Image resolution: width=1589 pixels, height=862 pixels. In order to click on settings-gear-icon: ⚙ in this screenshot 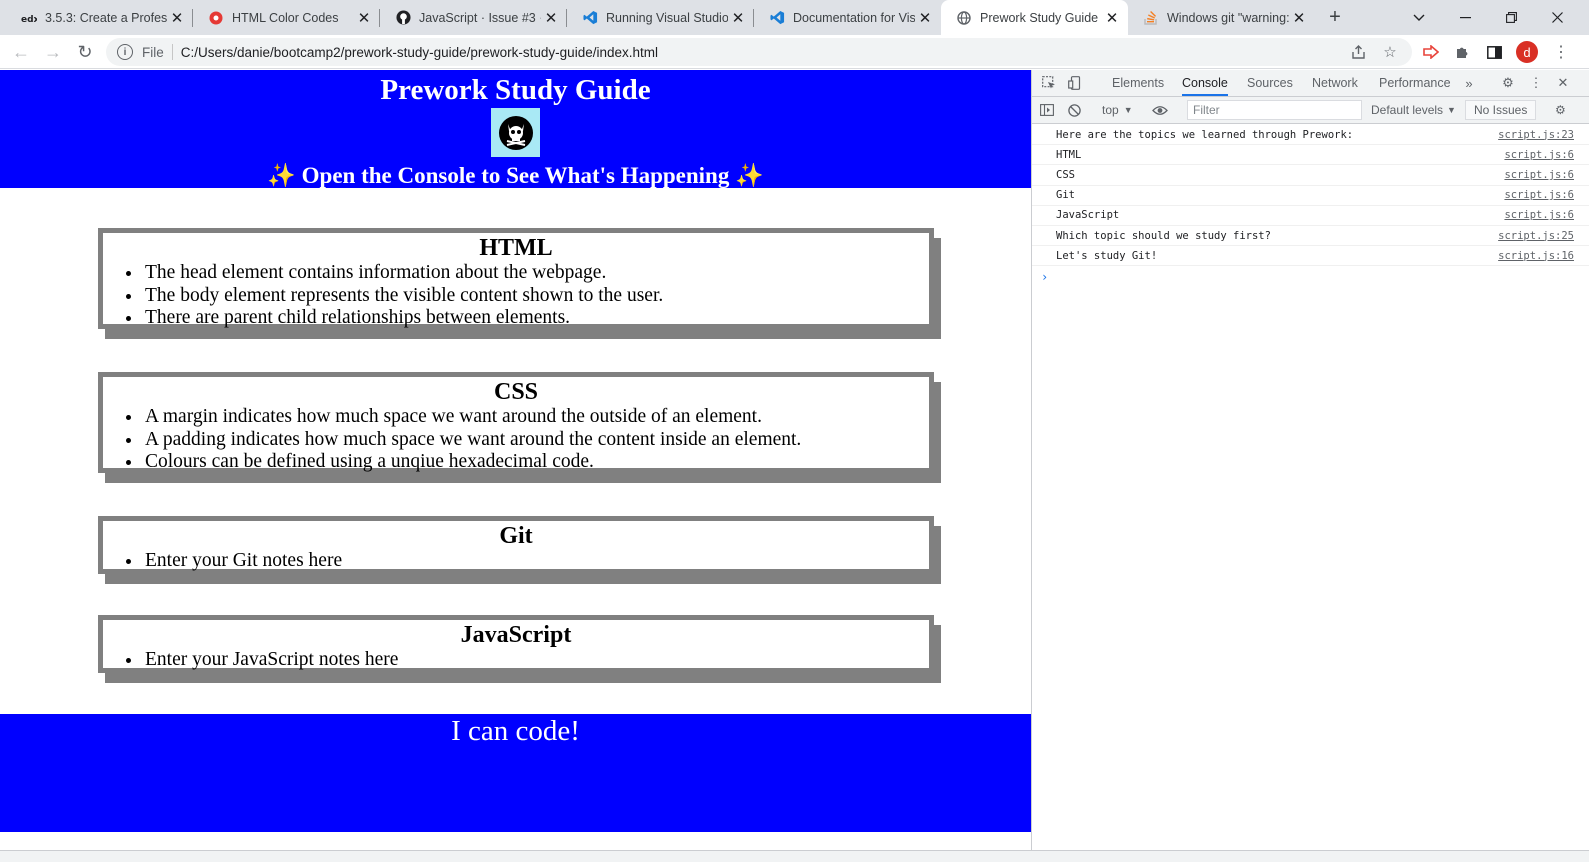, I will do `click(1508, 83)`.